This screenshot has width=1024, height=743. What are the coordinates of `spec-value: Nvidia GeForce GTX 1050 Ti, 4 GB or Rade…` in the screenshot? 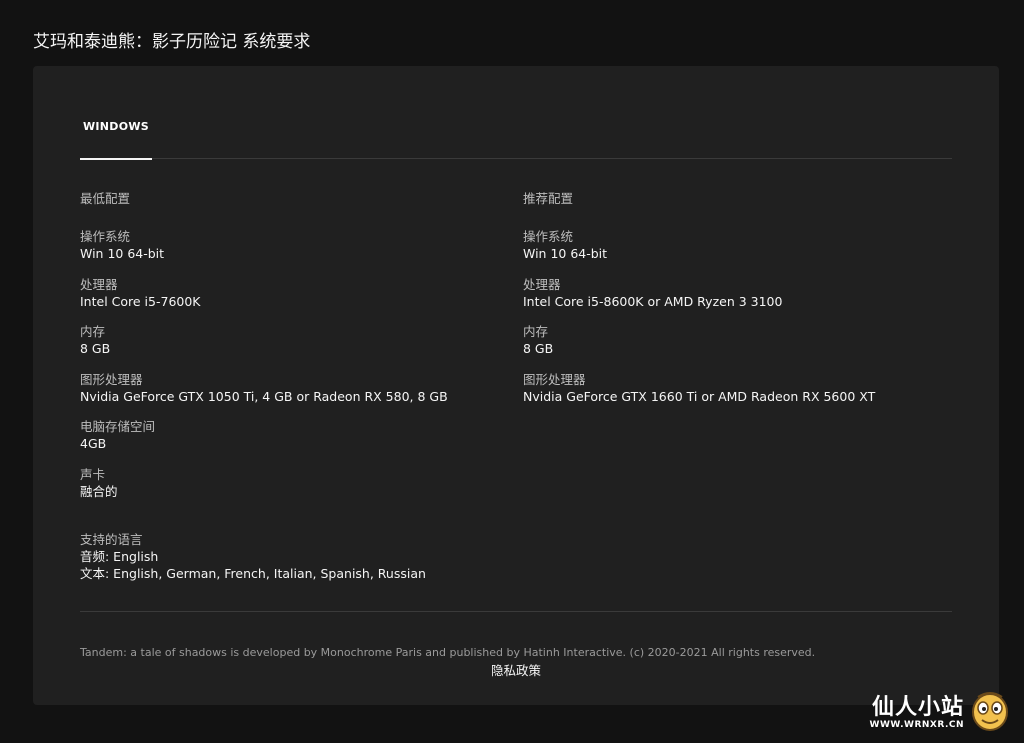 It's located at (264, 396).